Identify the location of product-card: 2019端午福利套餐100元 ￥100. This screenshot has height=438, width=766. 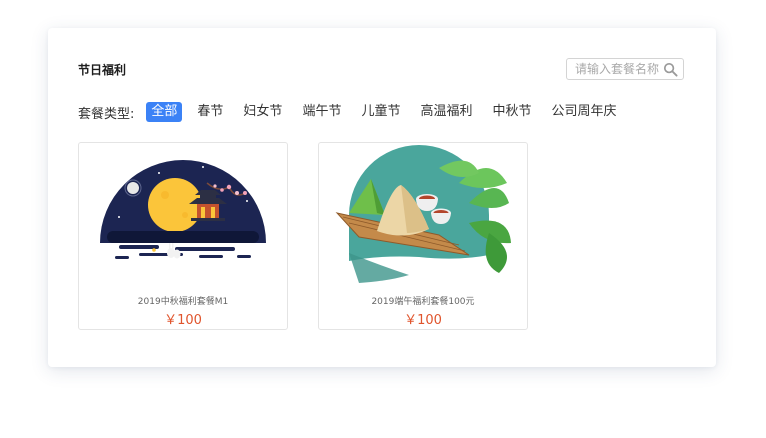
(423, 236).